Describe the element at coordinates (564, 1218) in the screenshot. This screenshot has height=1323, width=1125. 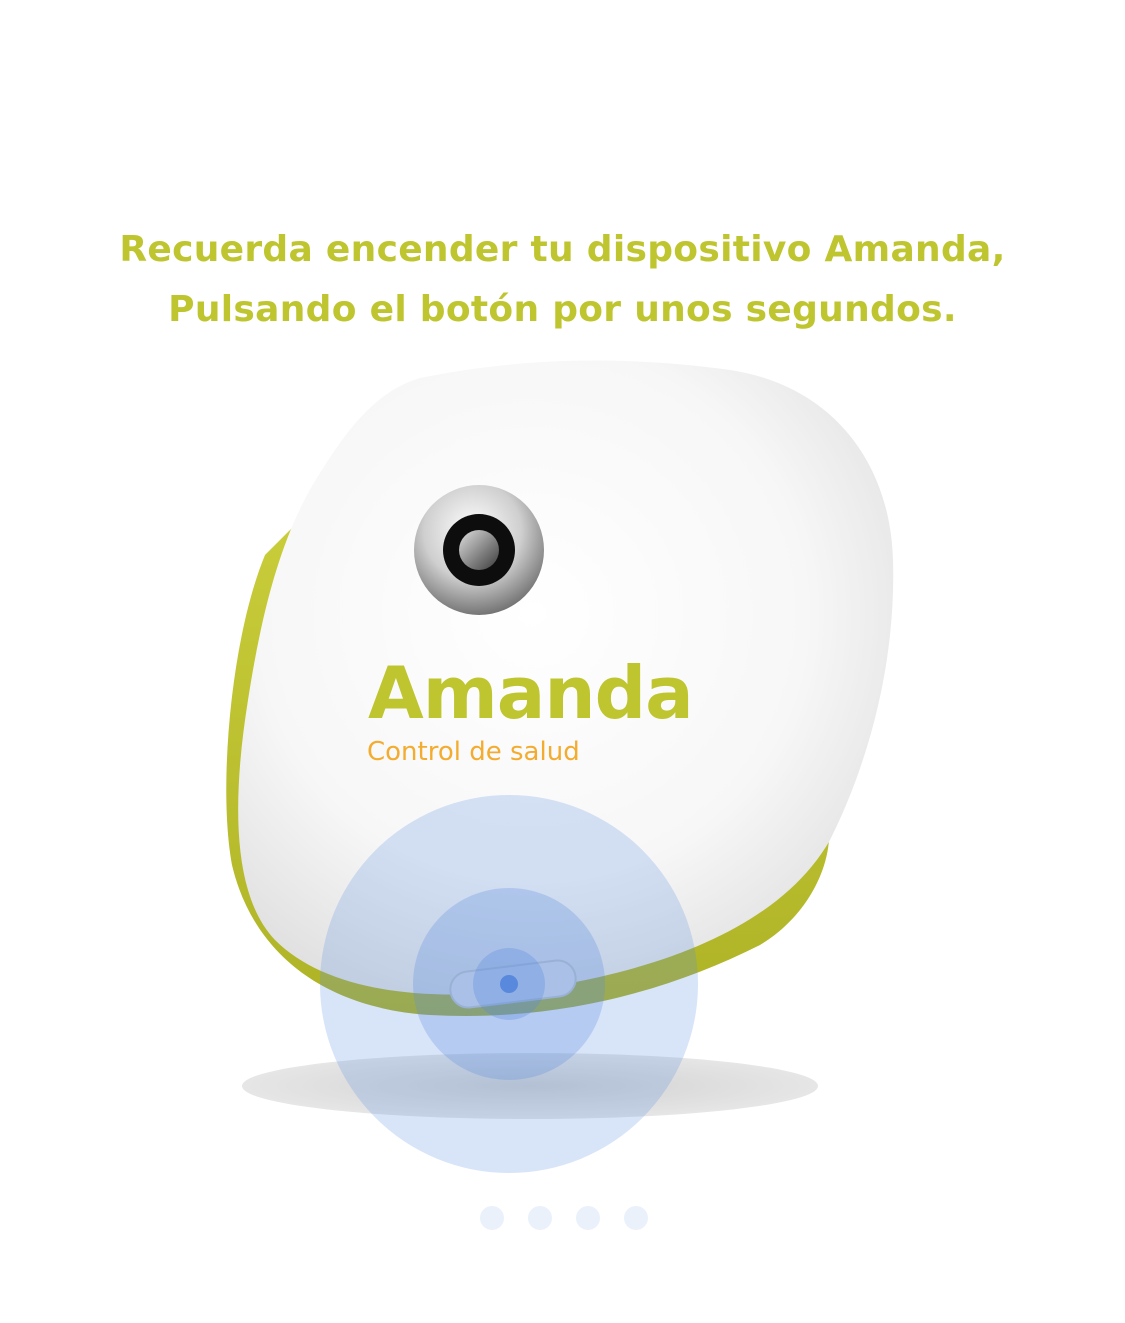
I see `page-indicator` at that location.